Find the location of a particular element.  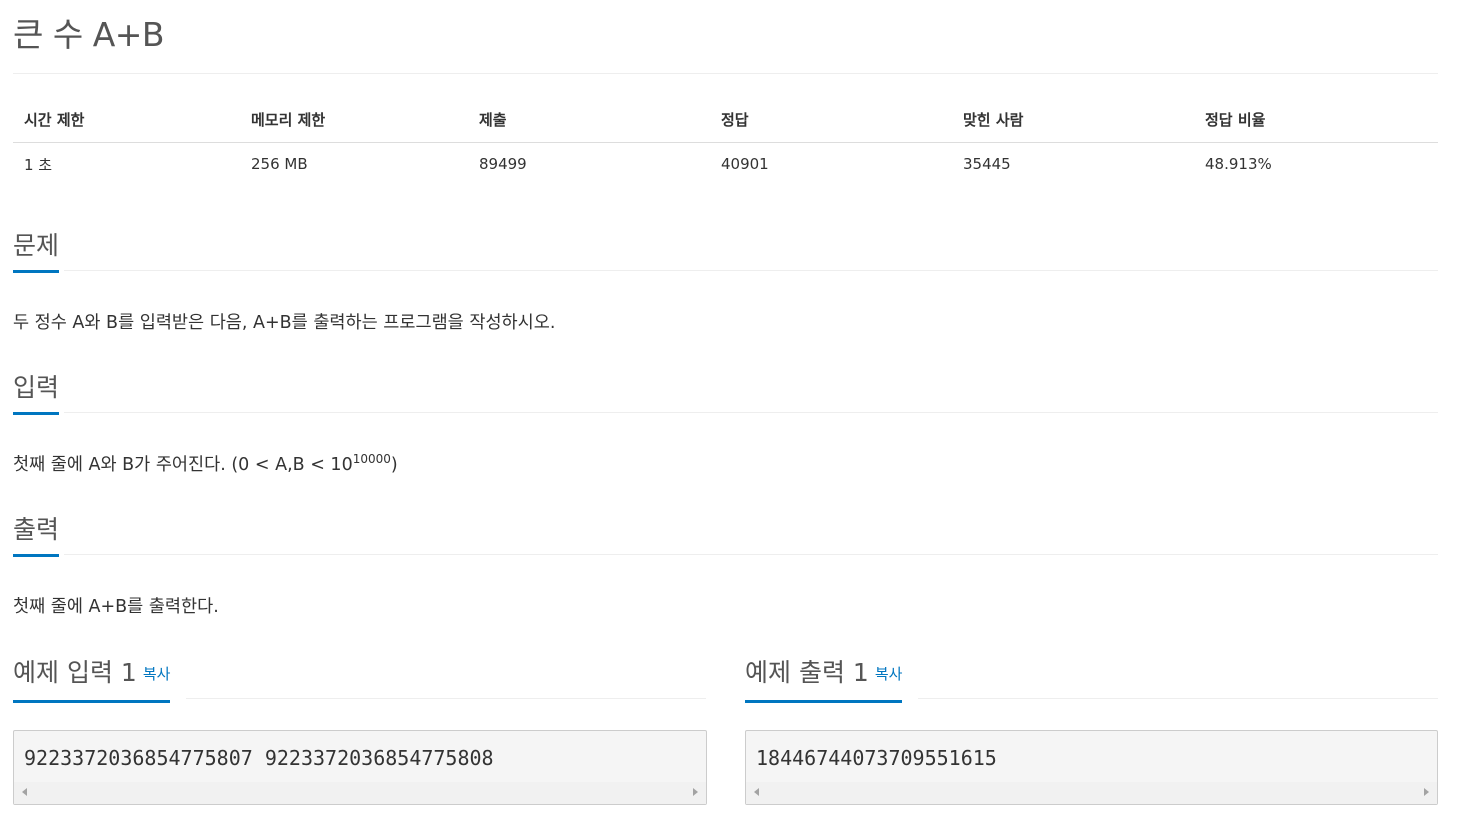

sample-output-code: 18446744073709551615 is located at coordinates (876, 758).